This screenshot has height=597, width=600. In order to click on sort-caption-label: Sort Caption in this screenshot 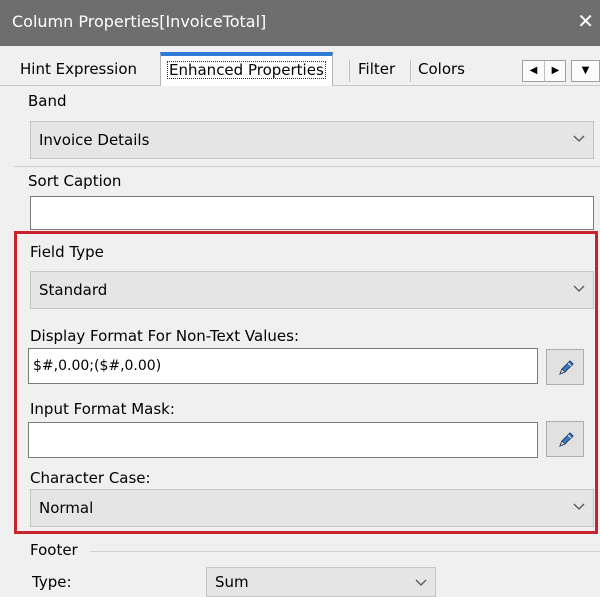, I will do `click(75, 181)`.